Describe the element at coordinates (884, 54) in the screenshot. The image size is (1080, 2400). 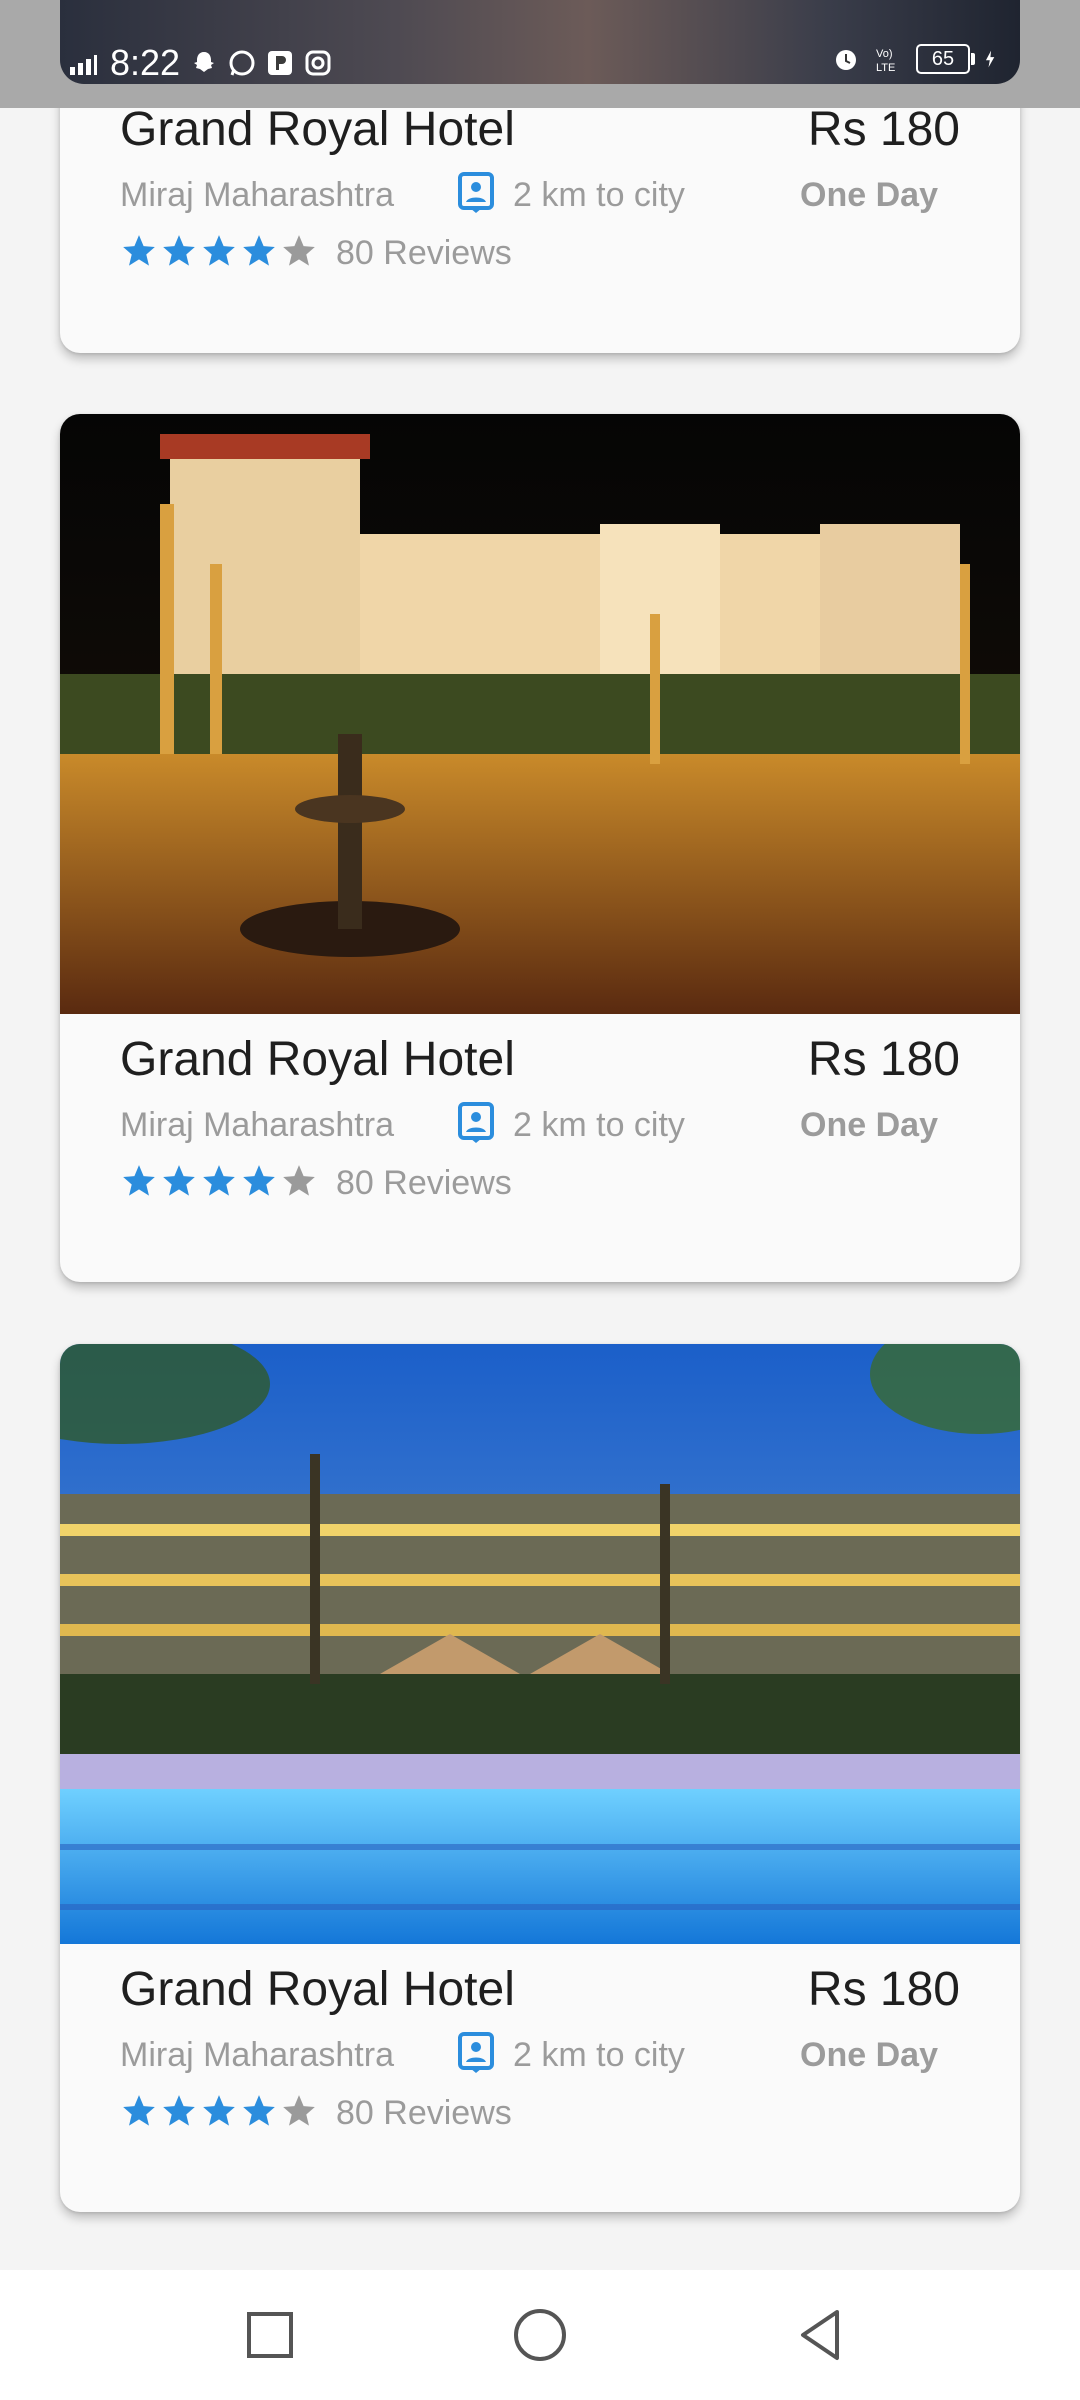
I see `svg-text: Vo)` at that location.